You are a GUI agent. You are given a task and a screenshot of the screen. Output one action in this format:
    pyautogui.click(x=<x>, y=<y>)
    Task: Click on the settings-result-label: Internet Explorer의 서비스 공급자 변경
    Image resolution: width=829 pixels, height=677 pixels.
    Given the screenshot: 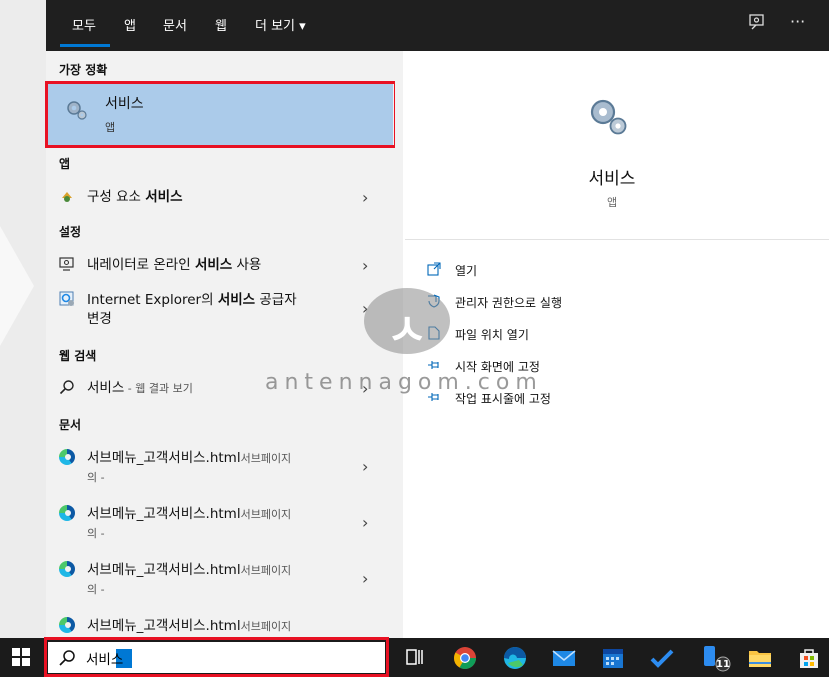 What is the action you would take?
    pyautogui.click(x=192, y=309)
    